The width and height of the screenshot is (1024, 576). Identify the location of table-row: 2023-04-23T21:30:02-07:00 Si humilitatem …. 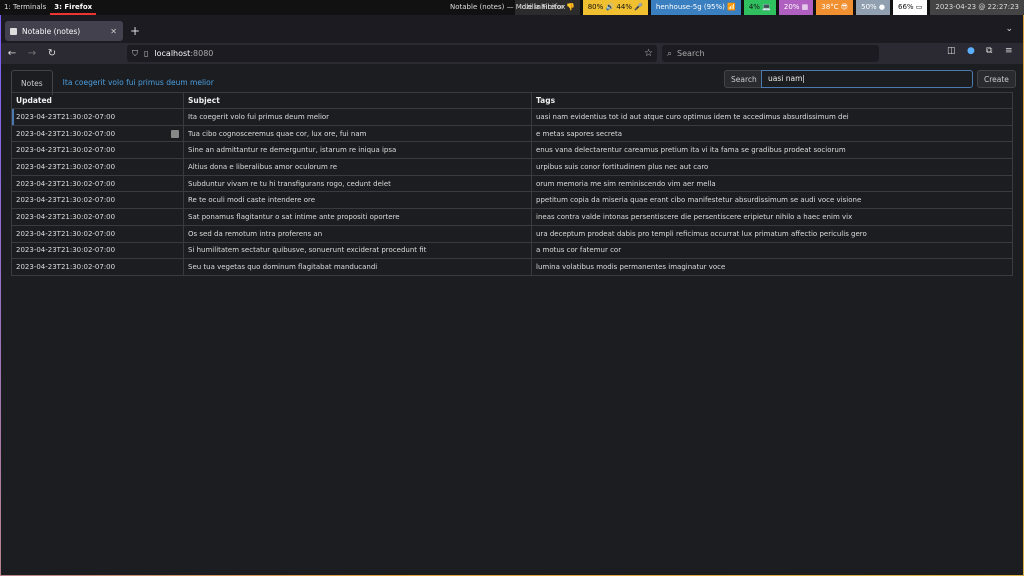
(512, 250).